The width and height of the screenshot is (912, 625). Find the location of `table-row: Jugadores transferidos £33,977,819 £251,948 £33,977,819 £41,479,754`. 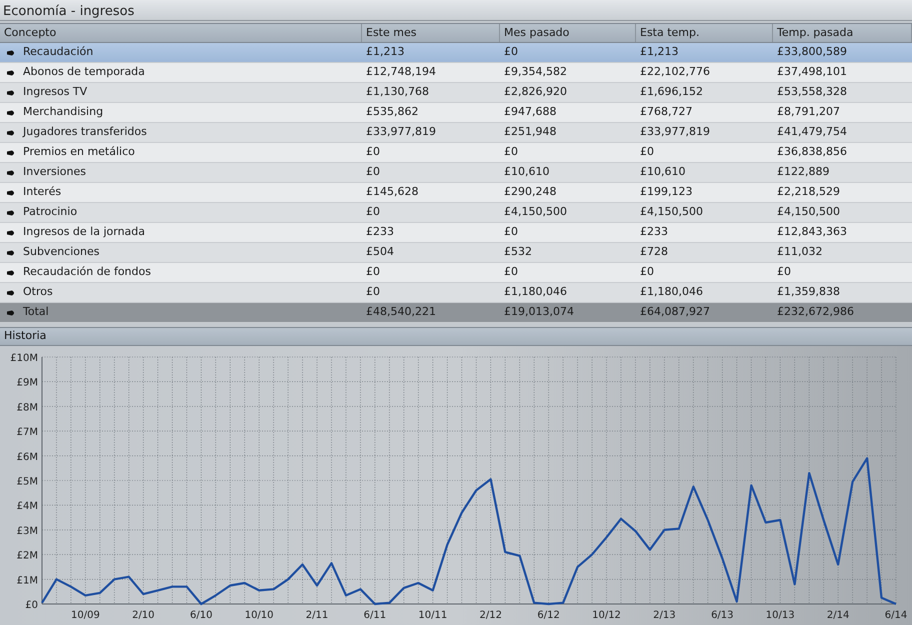

table-row: Jugadores transferidos £33,977,819 £251,948 £33,977,819 £41,479,754 is located at coordinates (456, 133).